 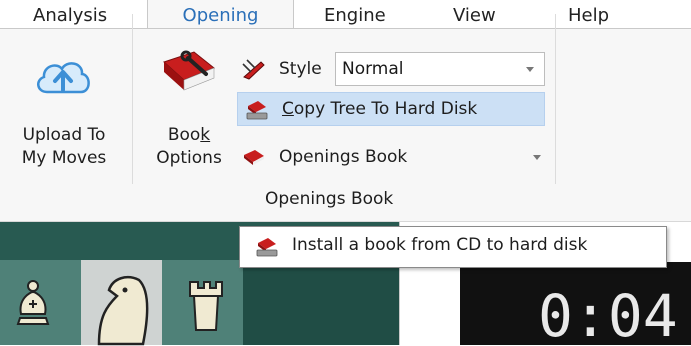 I want to click on tab-help: Help, so click(x=588, y=14).